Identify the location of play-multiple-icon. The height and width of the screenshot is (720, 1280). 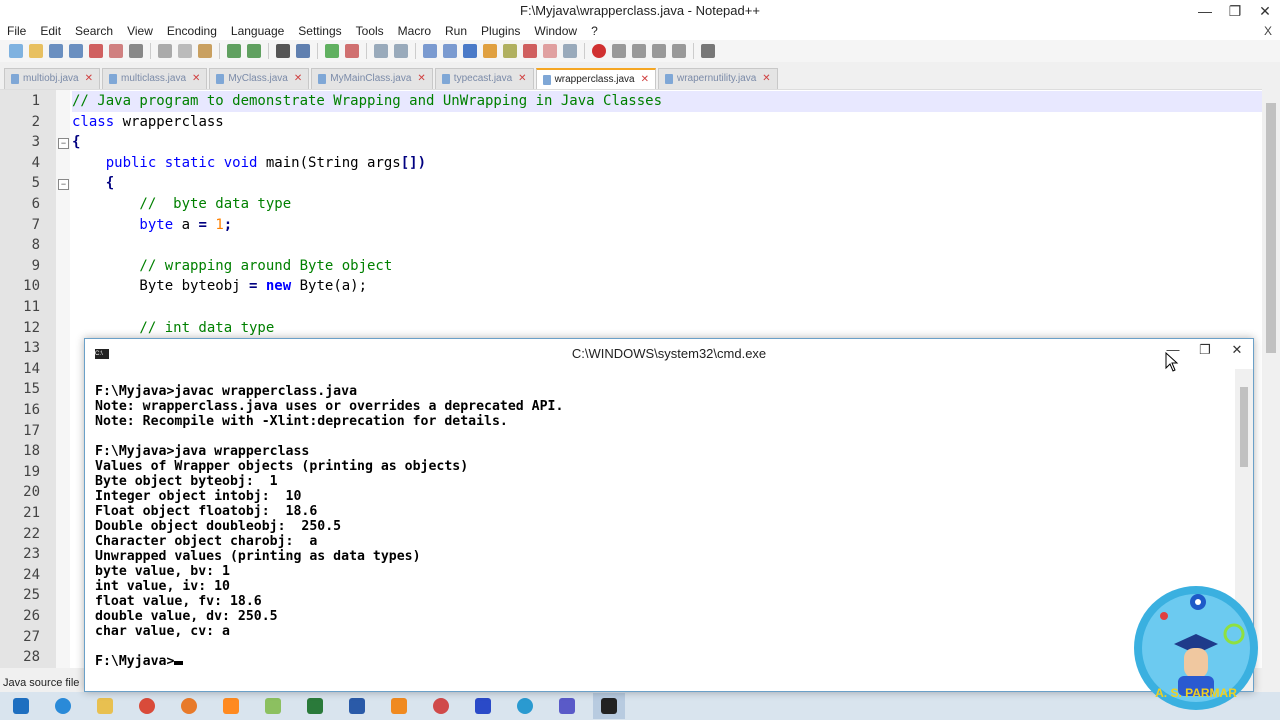
(659, 51).